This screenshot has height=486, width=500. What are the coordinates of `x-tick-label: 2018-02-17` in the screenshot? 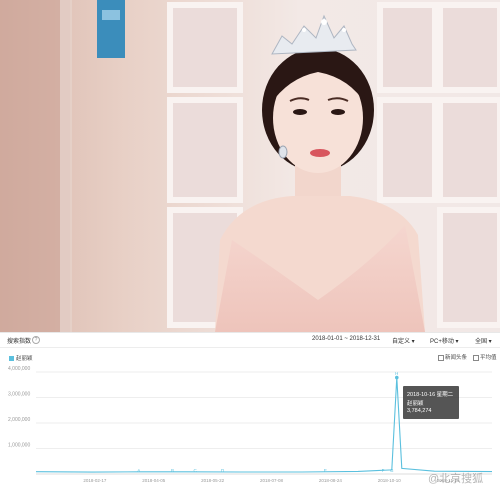 It's located at (95, 480).